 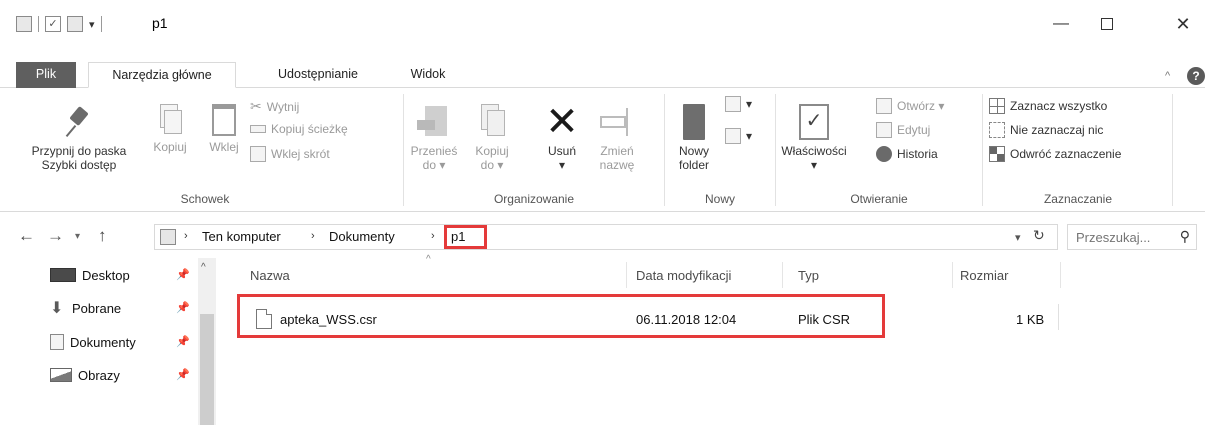 I want to click on open-group-label: Otwieranie, so click(x=879, y=199).